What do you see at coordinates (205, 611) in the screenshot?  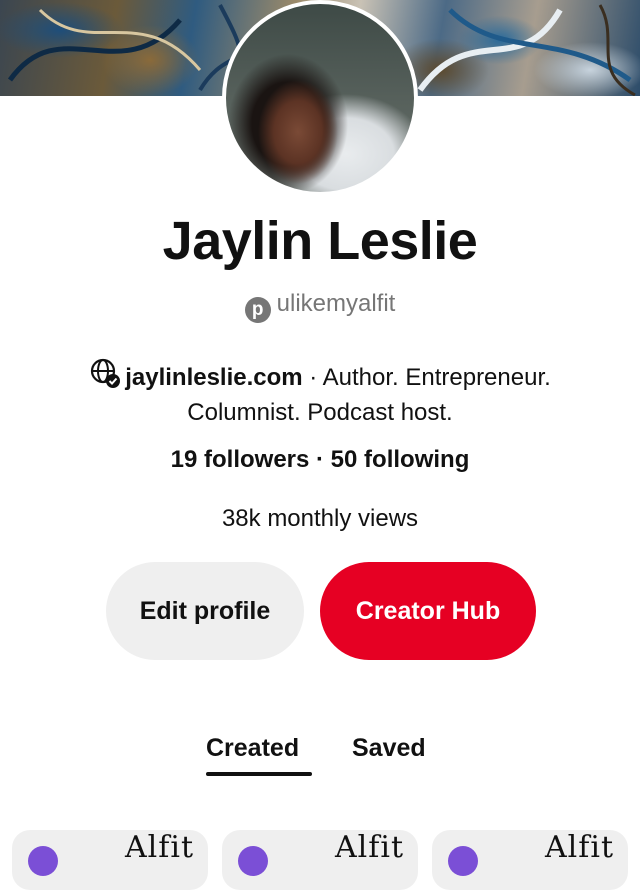 I see `edit-profile-button: Edit profile` at bounding box center [205, 611].